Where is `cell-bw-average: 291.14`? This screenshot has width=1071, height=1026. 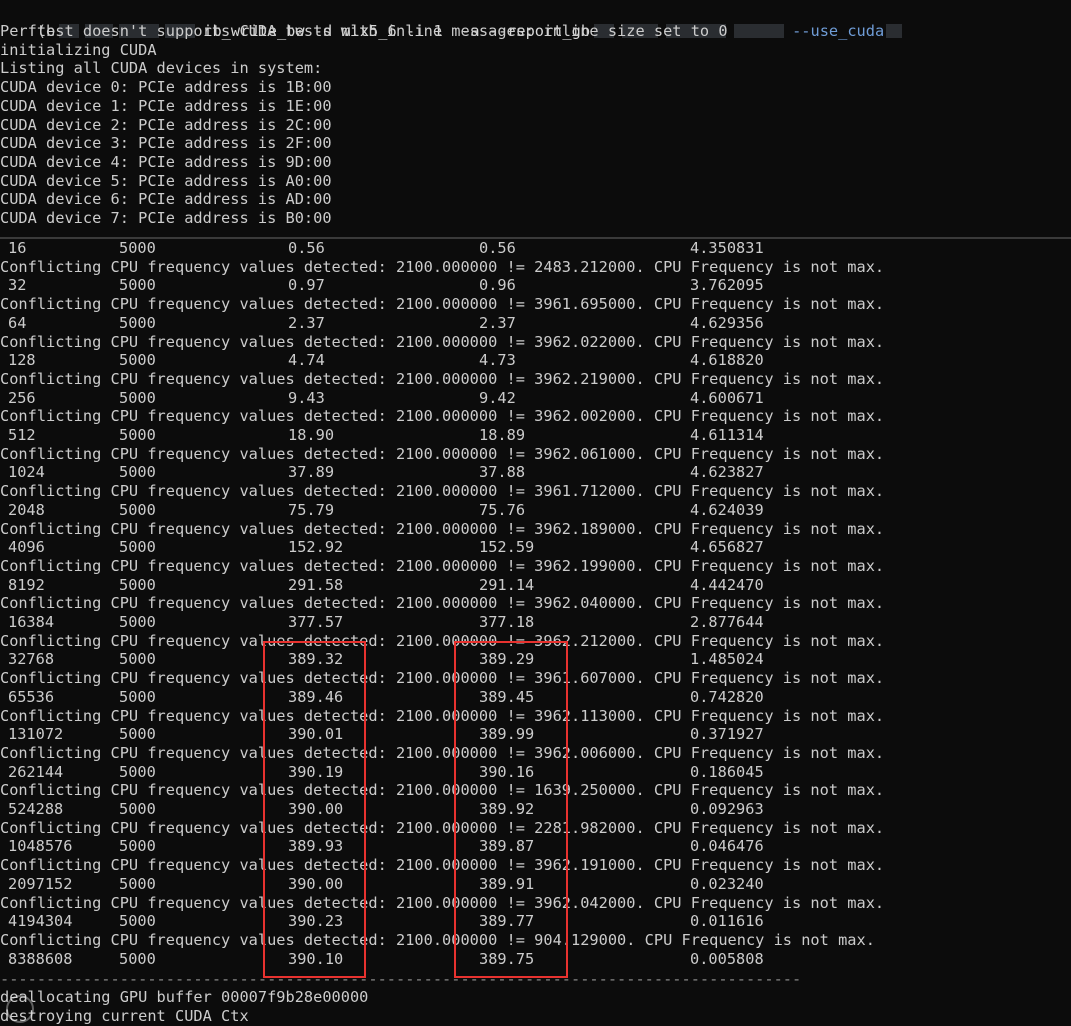
cell-bw-average: 291.14 is located at coordinates (507, 584).